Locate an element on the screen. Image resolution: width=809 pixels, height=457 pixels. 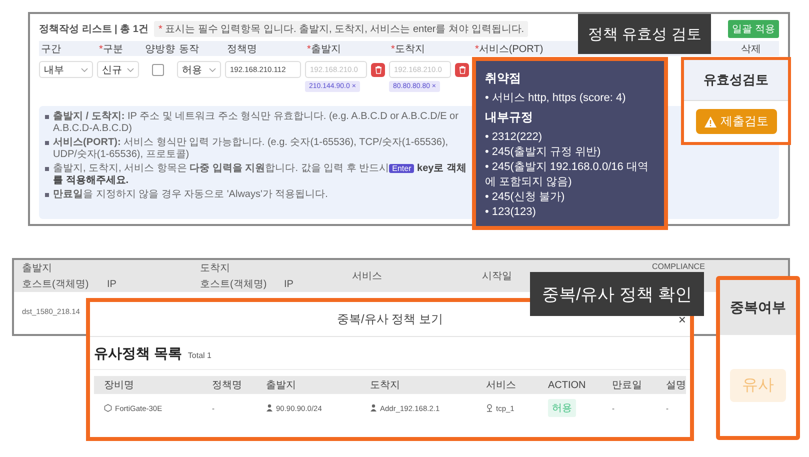
note-text: 서비스(PORT): 서비스 형식만 입력 가능합니다. (e.g. 숫자(1-65536), TCP/숫자(1-65536), UDP/숫자(1-65536), 프로토콜) is located at coordinates (251, 149).